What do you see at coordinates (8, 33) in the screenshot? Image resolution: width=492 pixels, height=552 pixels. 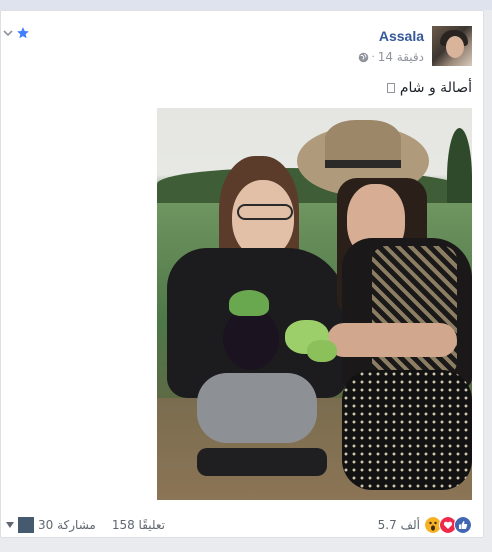 I see `chevron-down-icon` at bounding box center [8, 33].